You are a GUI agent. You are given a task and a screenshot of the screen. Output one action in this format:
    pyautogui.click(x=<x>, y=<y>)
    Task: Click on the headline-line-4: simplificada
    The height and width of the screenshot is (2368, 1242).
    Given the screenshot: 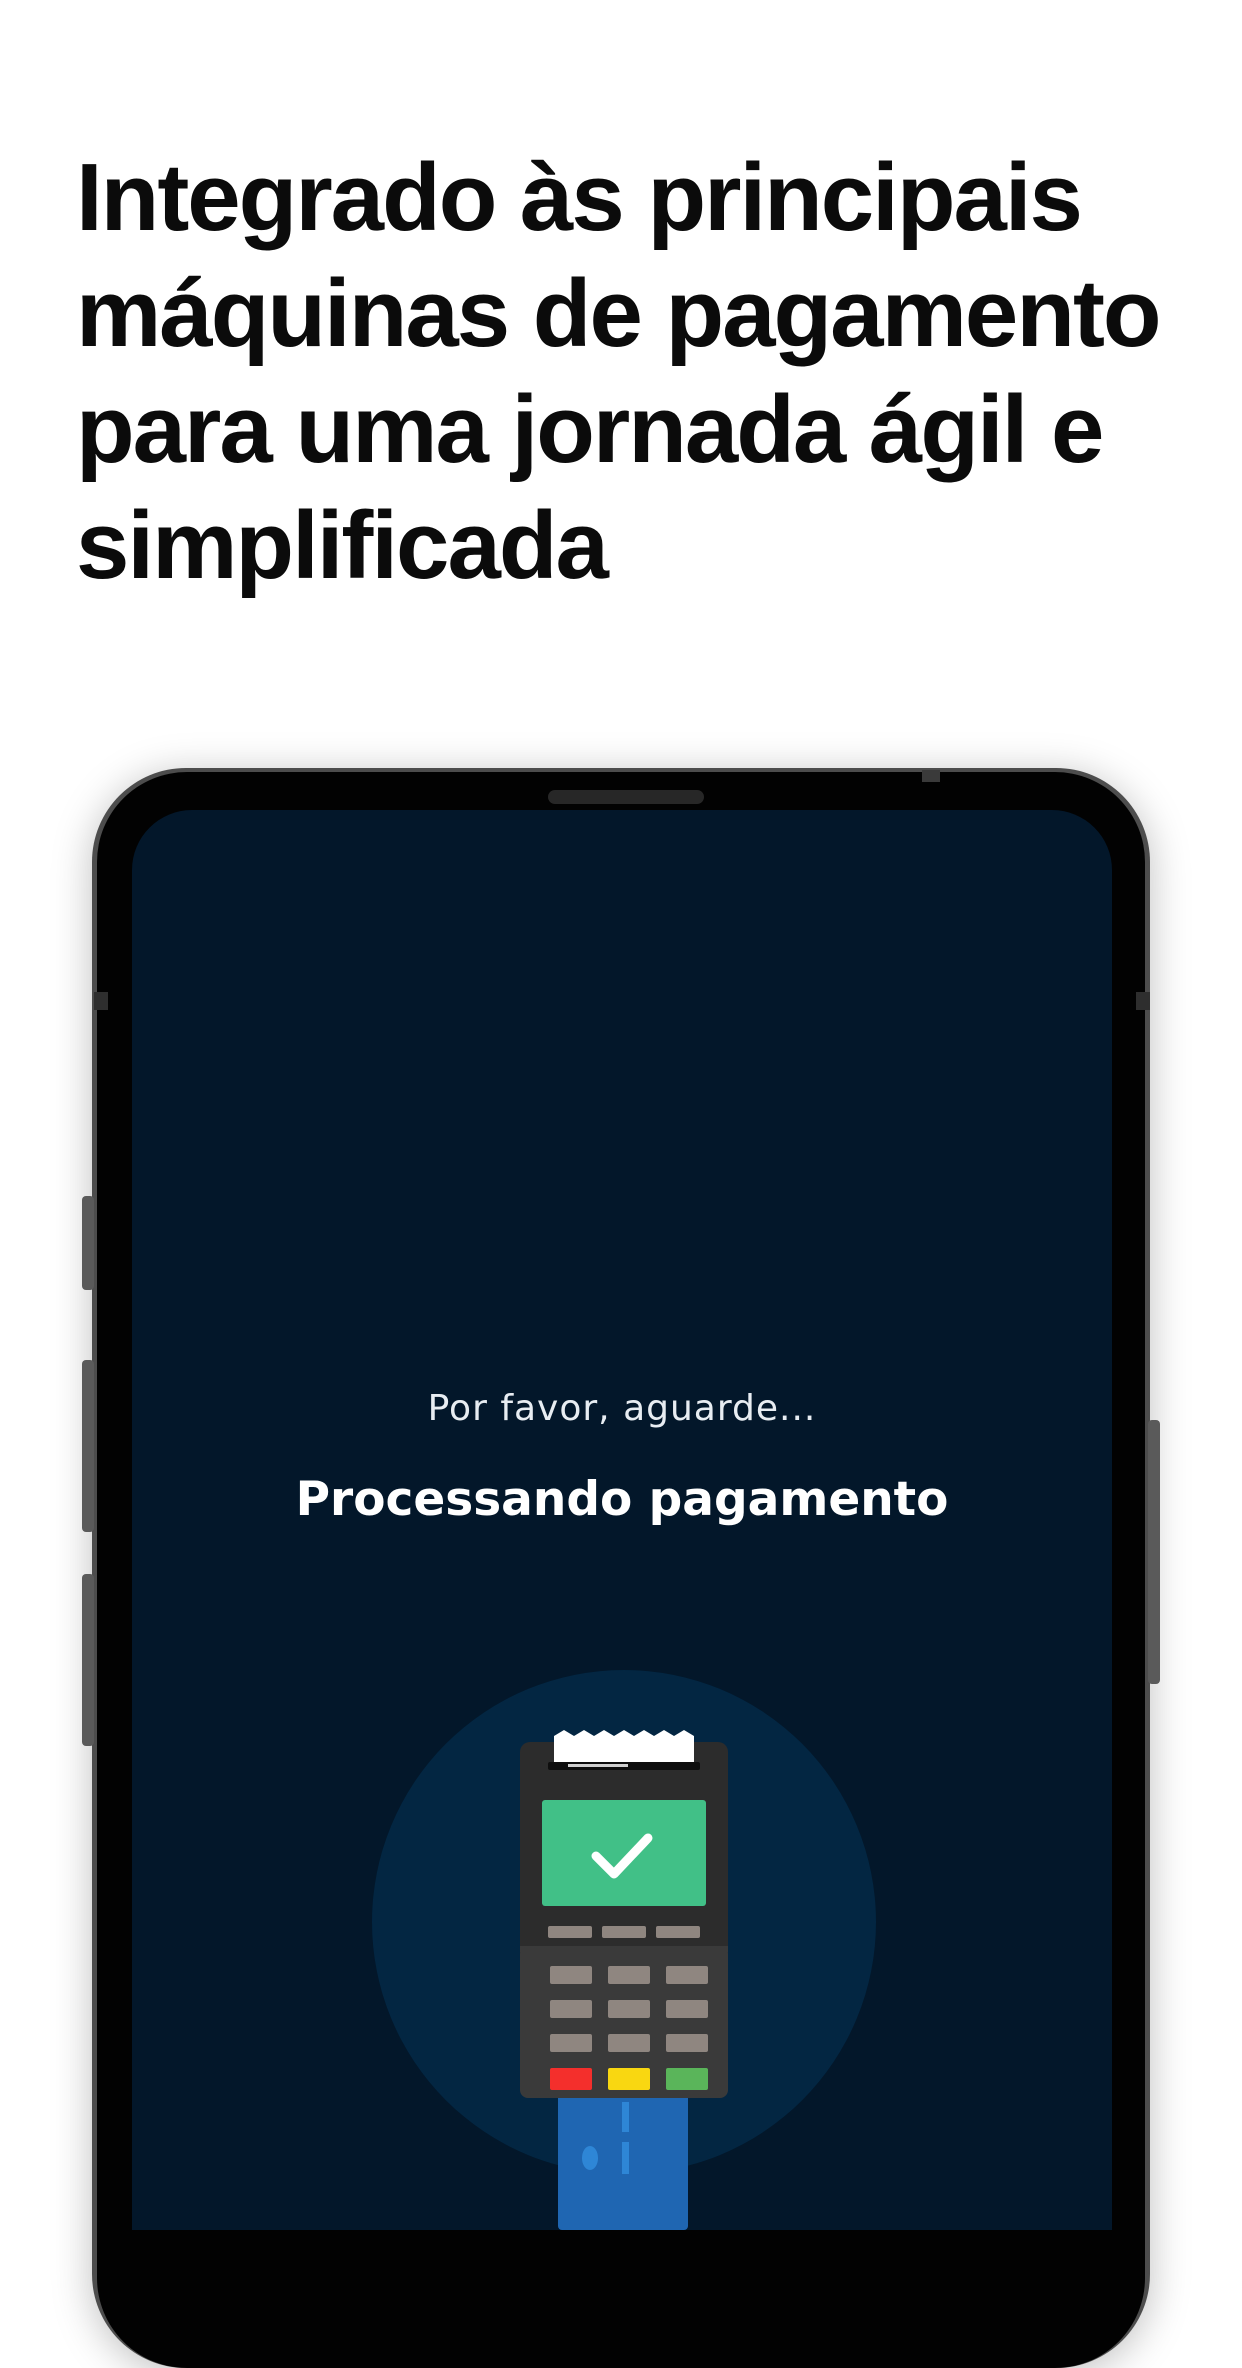 What is the action you would take?
    pyautogui.click(x=342, y=545)
    